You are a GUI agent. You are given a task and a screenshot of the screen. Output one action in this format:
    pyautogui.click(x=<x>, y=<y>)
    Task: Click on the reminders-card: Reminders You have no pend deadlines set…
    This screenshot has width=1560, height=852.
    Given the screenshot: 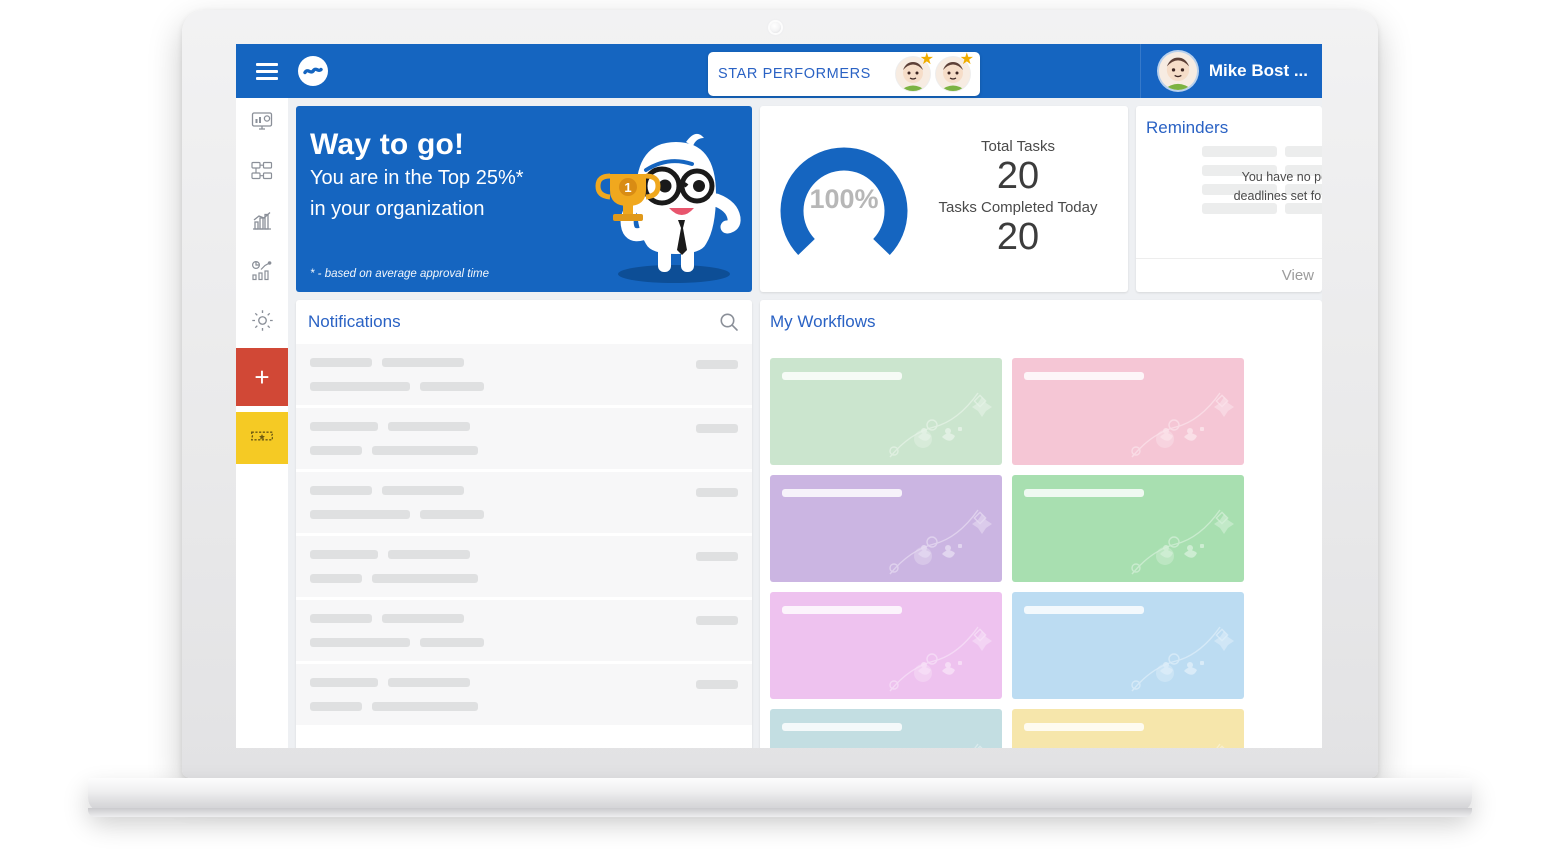 What is the action you would take?
    pyautogui.click(x=1229, y=199)
    